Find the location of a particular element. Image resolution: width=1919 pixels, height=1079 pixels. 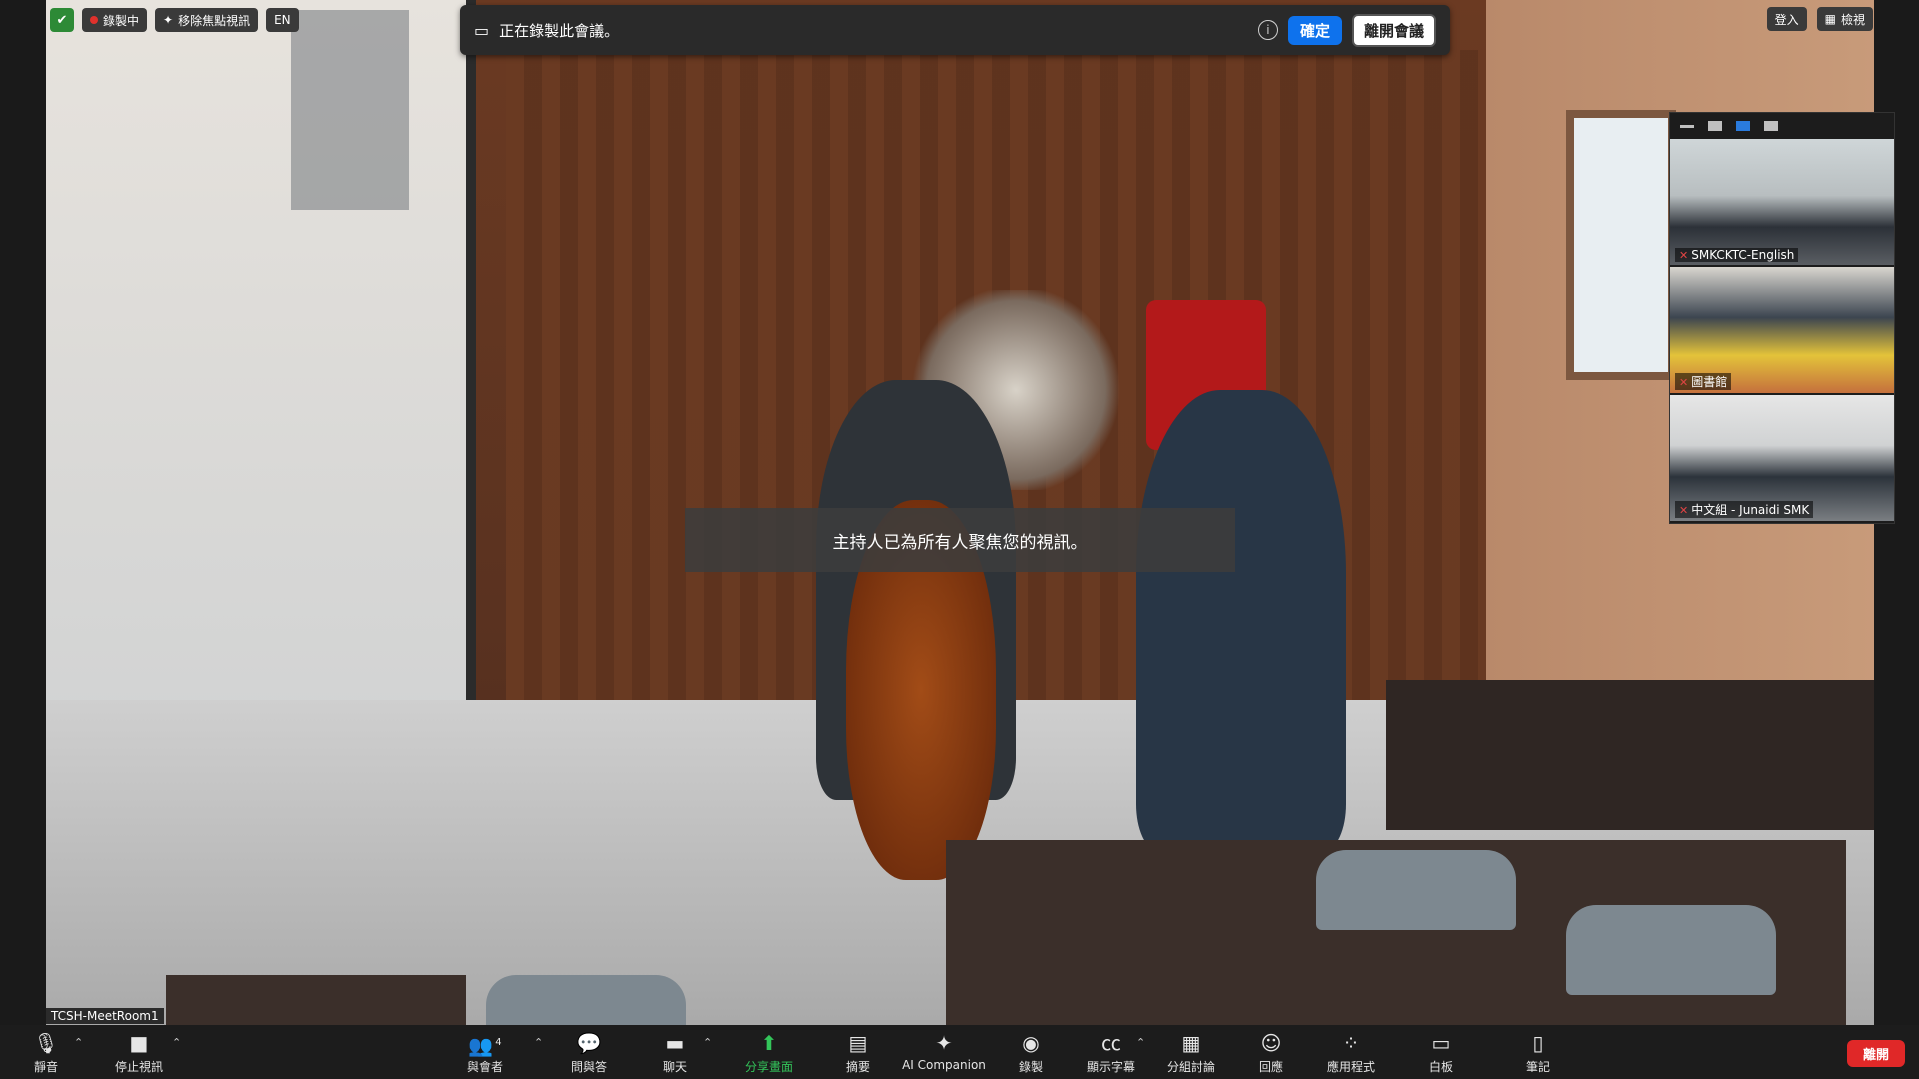

participant-thumbnail: ✕ 中文組 - Junaidi SMK is located at coordinates (1782, 458).